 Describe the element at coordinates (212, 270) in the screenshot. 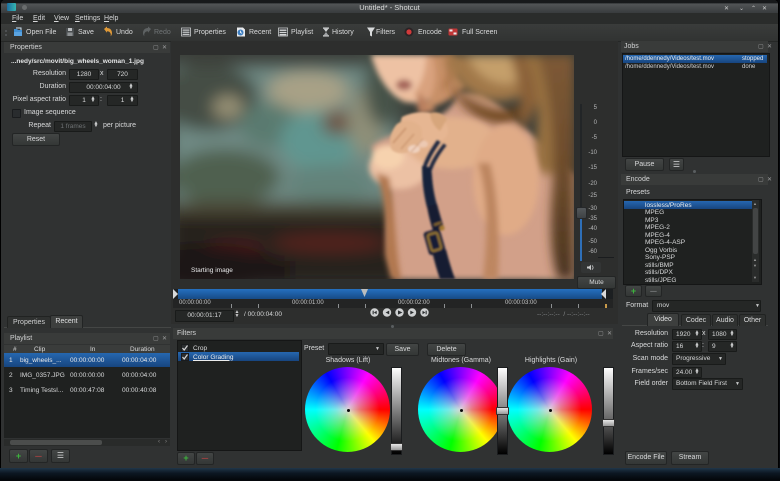

I see `svg-text: Starting image` at that location.